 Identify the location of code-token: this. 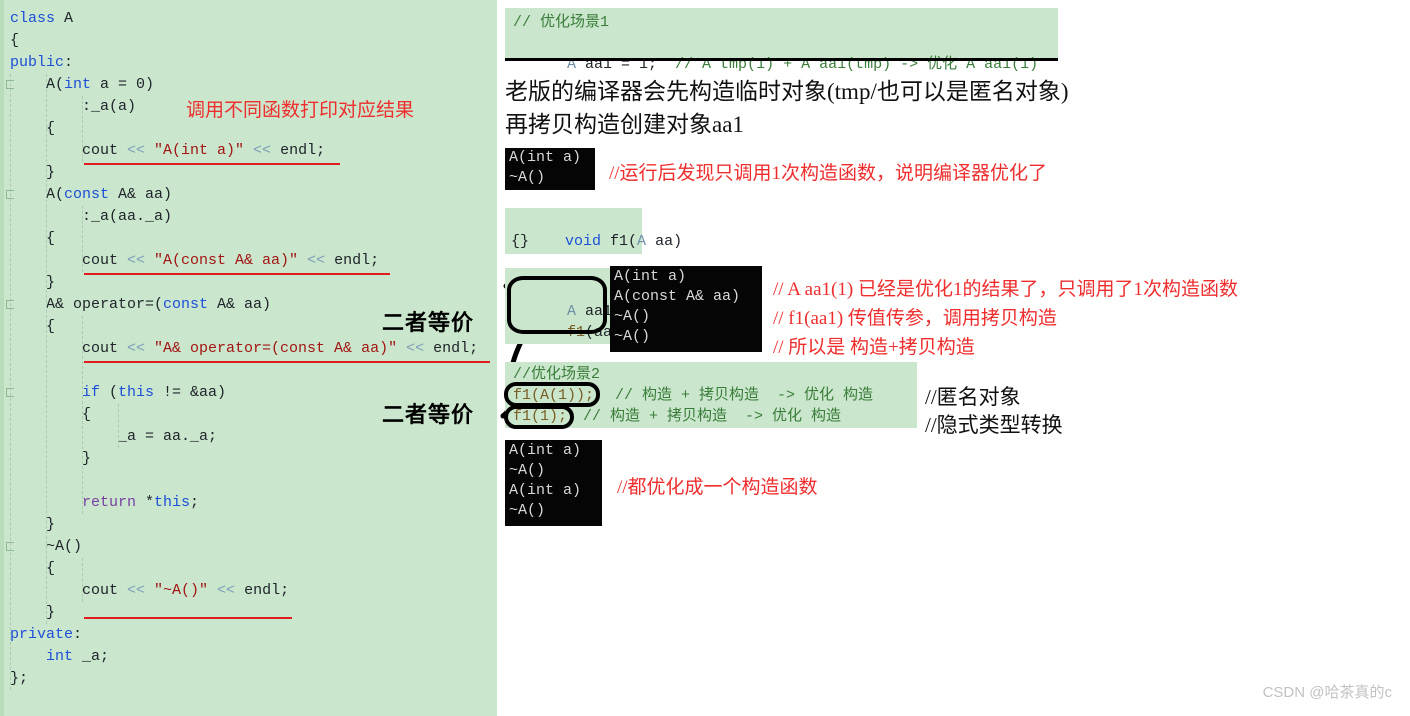
(172, 502).